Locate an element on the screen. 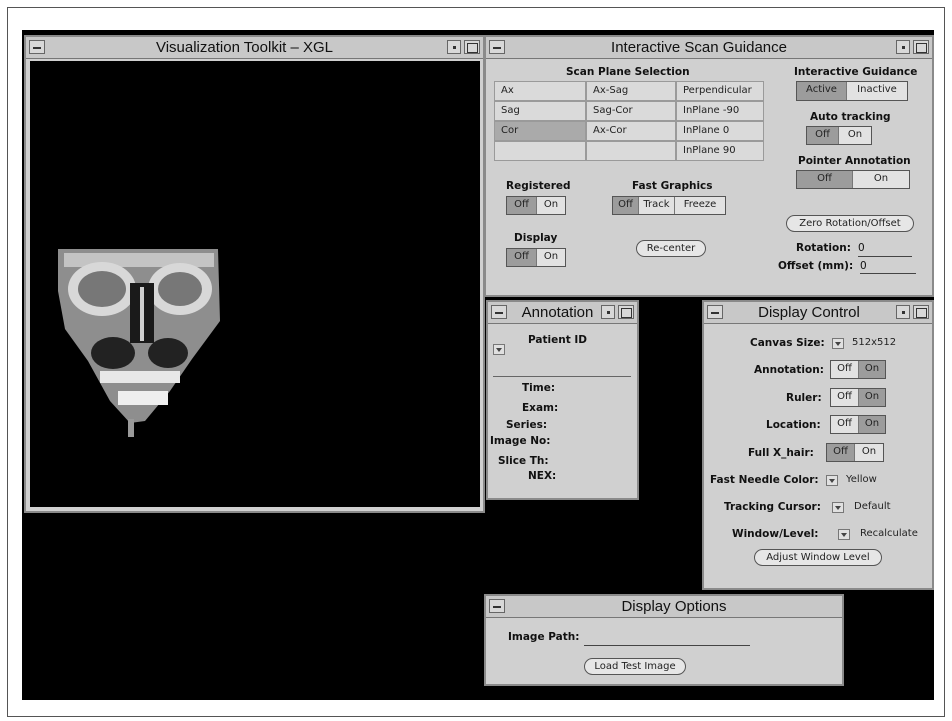  window-level-value: Recalculate is located at coordinates (889, 533).